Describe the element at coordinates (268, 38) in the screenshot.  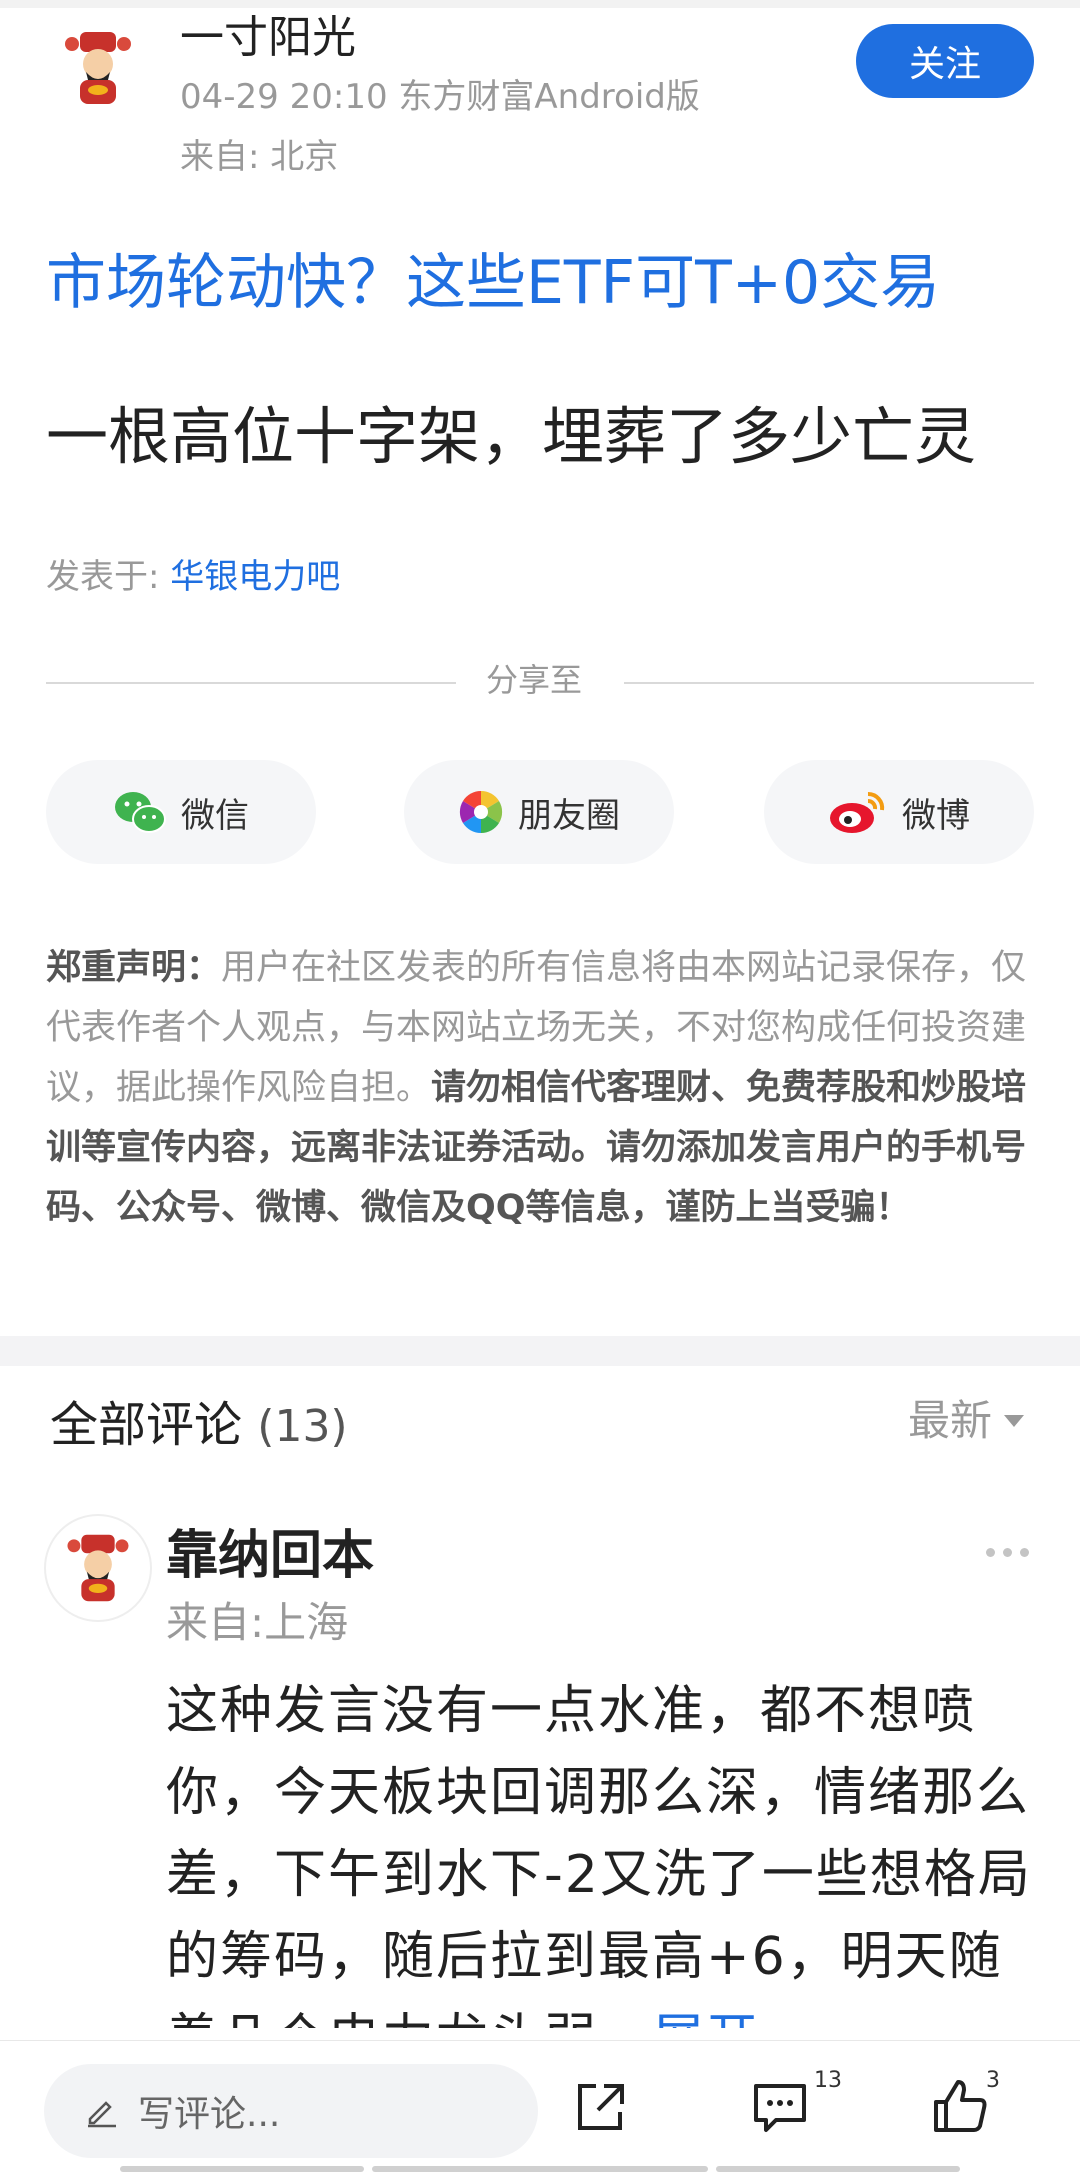
I see `author-name: 一寸阳光` at that location.